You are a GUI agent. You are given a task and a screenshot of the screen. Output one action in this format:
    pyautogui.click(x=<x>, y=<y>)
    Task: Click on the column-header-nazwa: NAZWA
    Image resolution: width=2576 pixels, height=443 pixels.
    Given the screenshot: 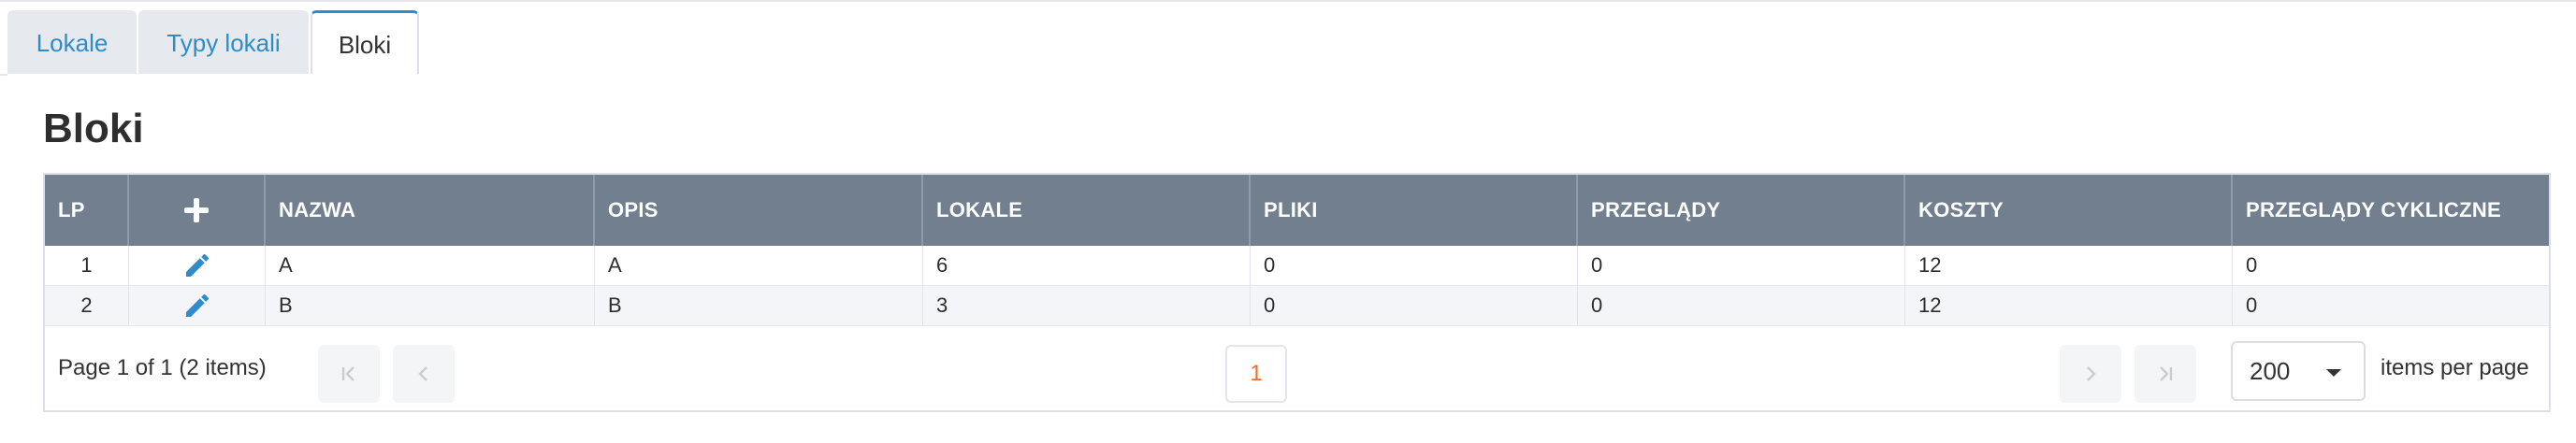 What is the action you would take?
    pyautogui.click(x=430, y=211)
    